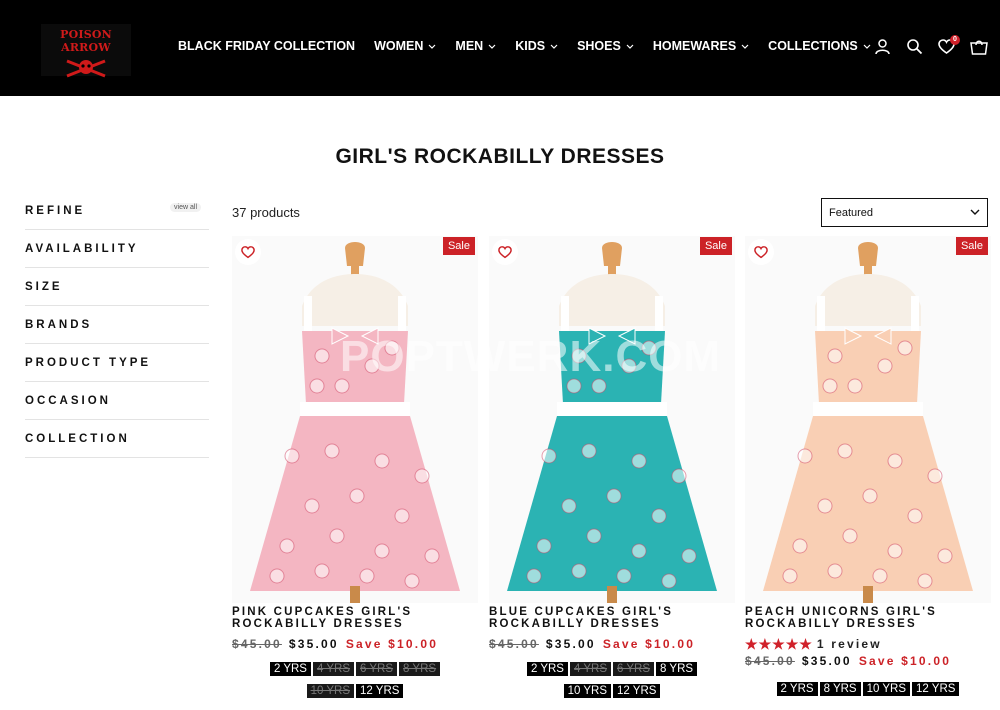 The image size is (1000, 710). Describe the element at coordinates (530, 46) in the screenshot. I see `nav-item-label: KIDS` at that location.